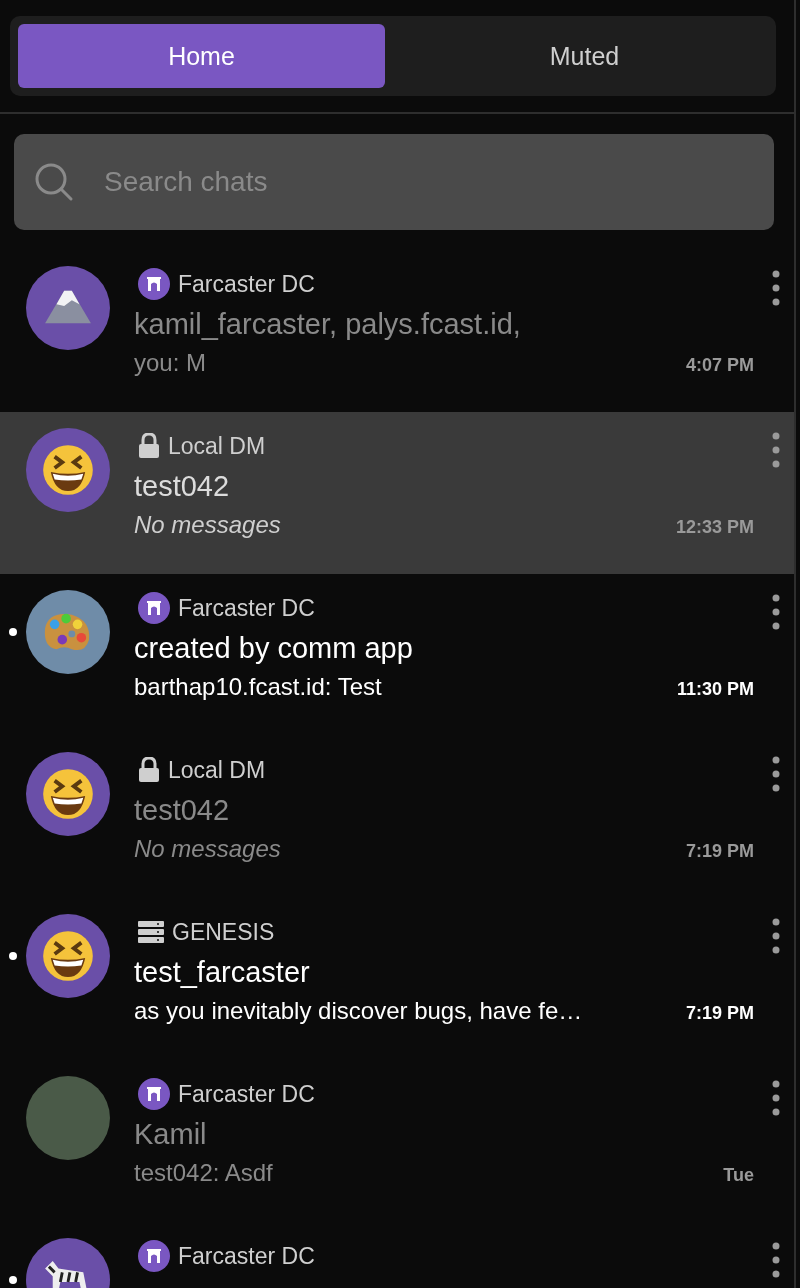  Describe the element at coordinates (170, 363) in the screenshot. I see `message-preview: you: M` at that location.